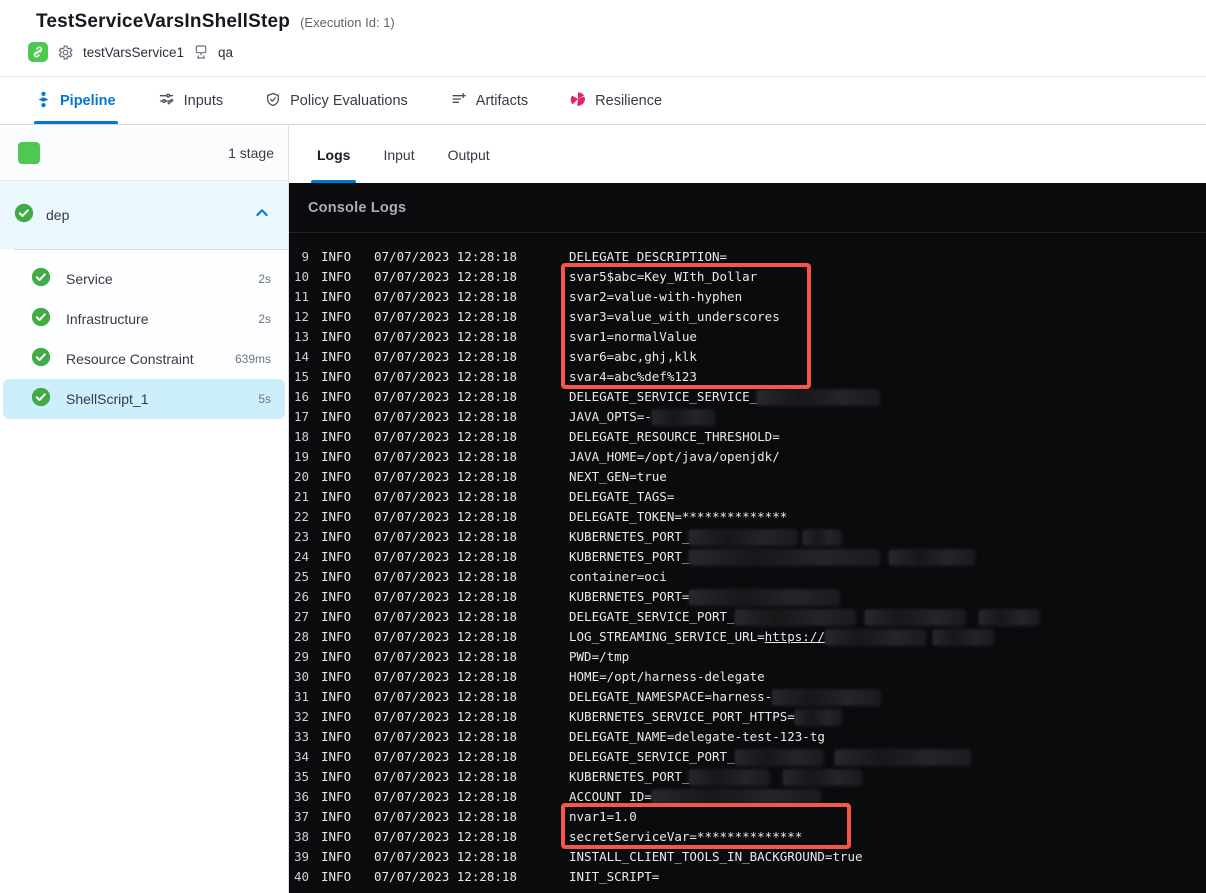 The width and height of the screenshot is (1206, 893). What do you see at coordinates (301, 836) in the screenshot?
I see `log-line-number: 38` at bounding box center [301, 836].